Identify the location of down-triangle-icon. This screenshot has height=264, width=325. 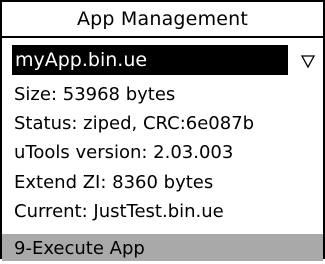
(308, 61).